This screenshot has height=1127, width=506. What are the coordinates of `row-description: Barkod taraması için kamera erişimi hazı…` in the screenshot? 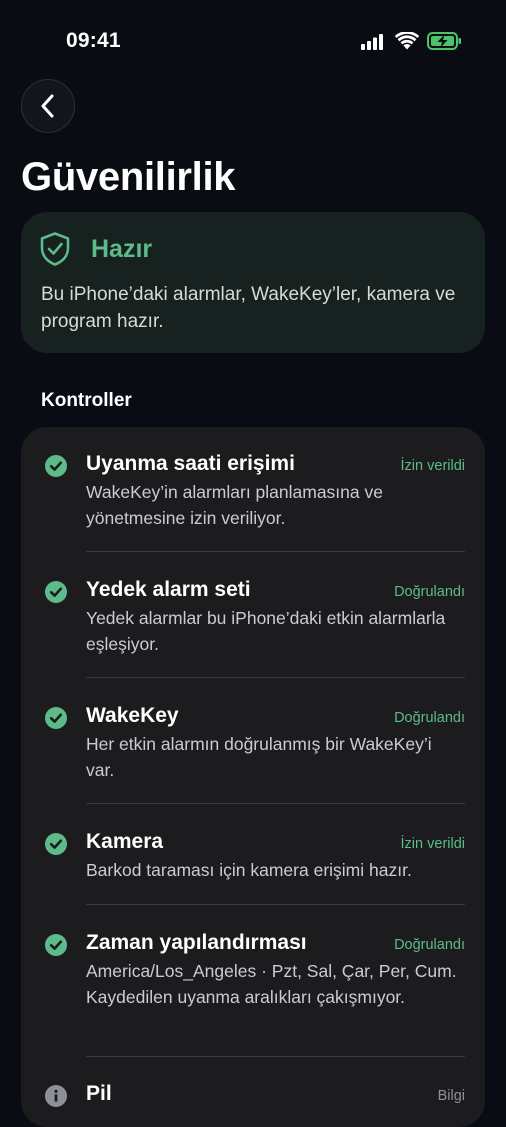 It's located at (249, 870).